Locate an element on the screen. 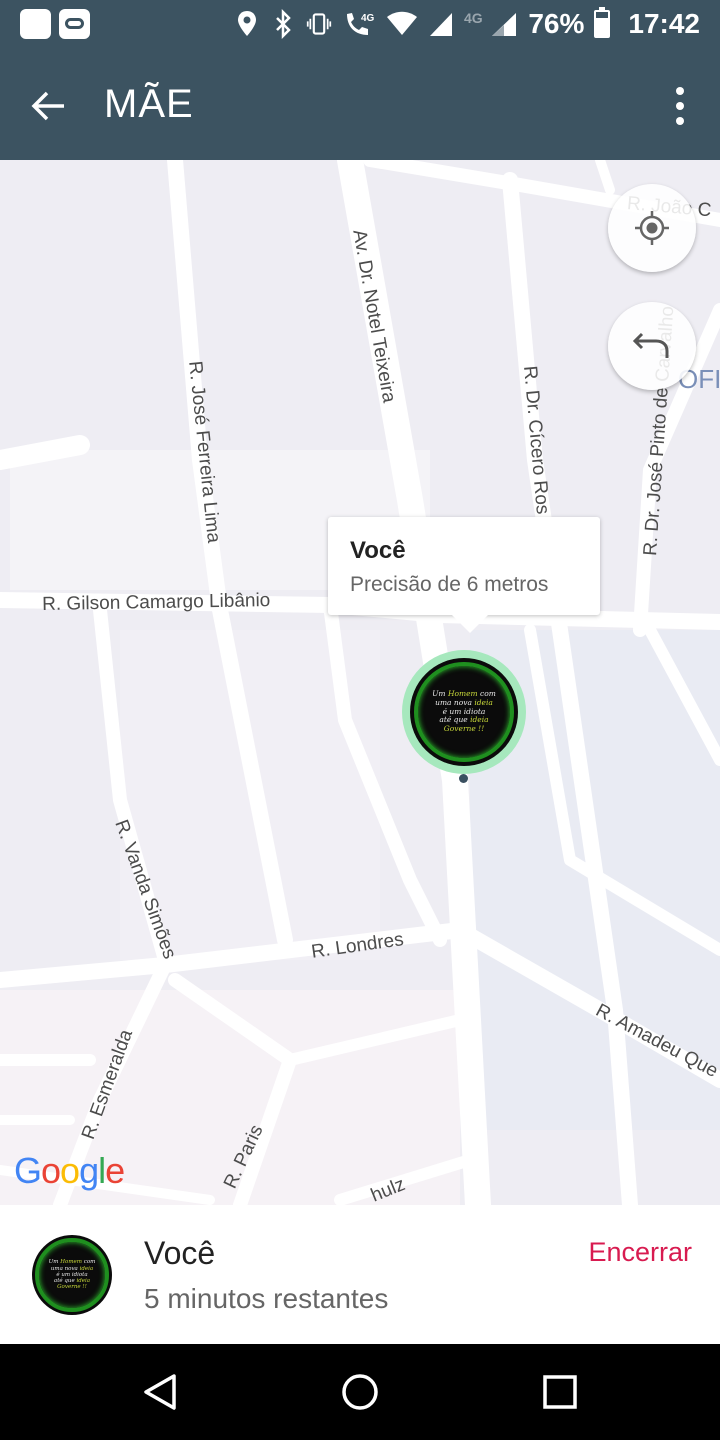 The width and height of the screenshot is (720, 1440). logo-letter: G is located at coordinates (28, 1170).